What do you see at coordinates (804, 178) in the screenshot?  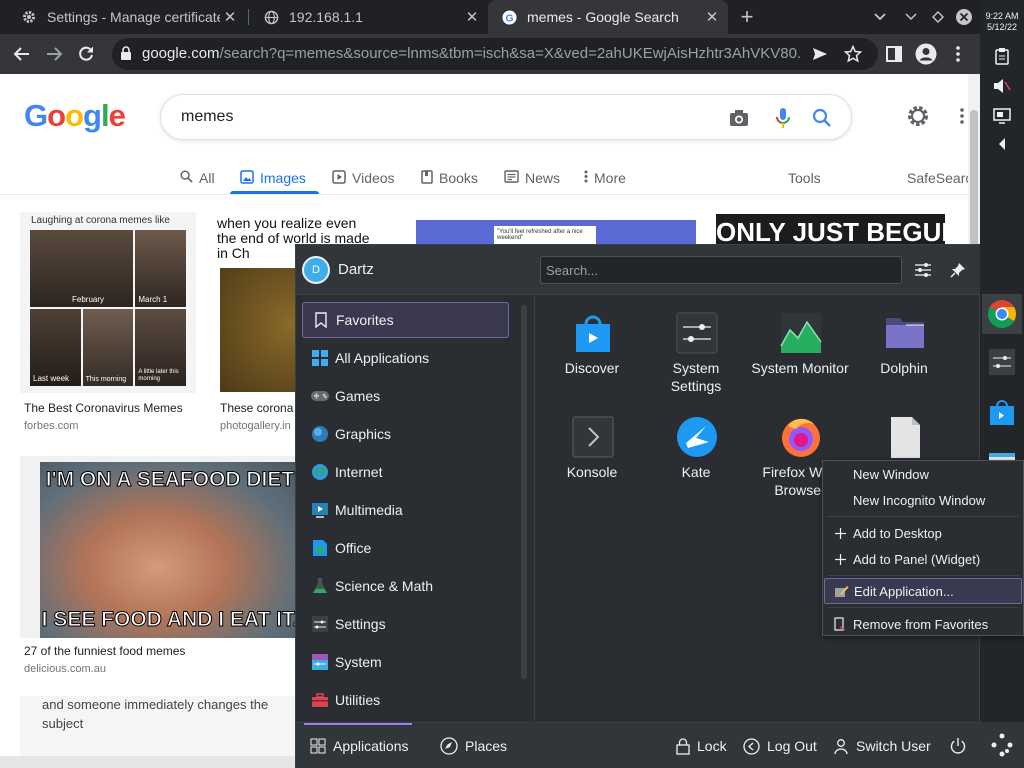 I see `tools-button: Tools` at bounding box center [804, 178].